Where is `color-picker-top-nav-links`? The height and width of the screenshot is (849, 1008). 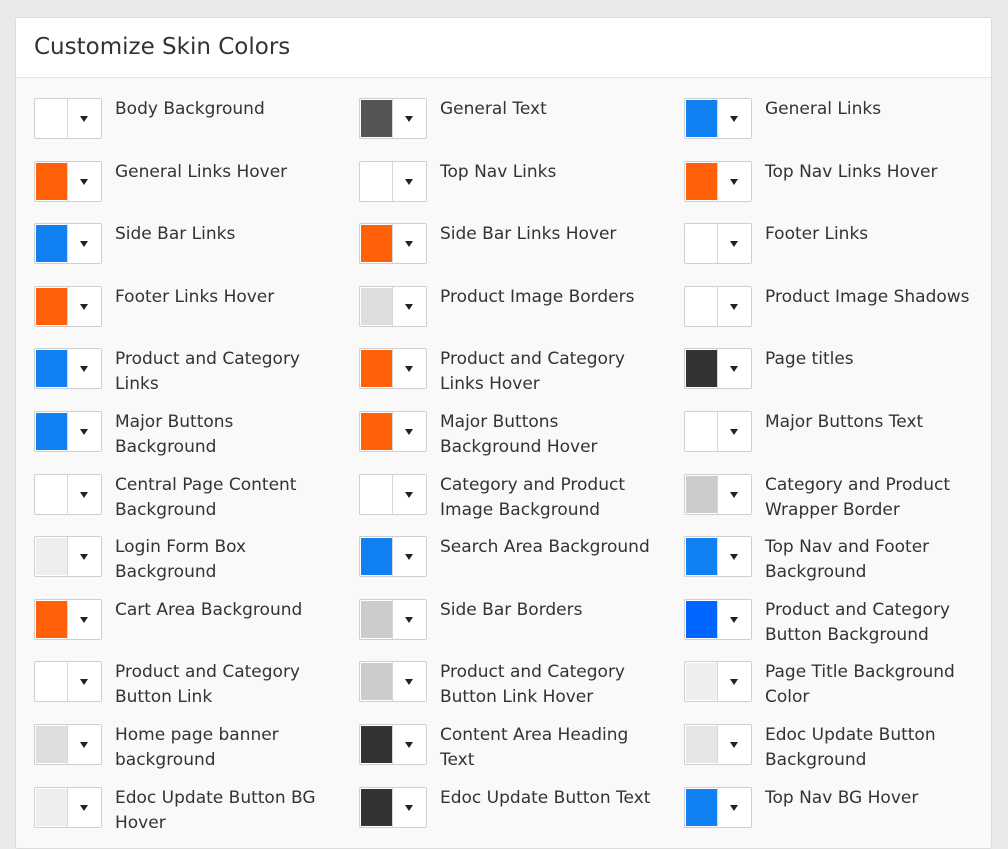
color-picker-top-nav-links is located at coordinates (393, 181).